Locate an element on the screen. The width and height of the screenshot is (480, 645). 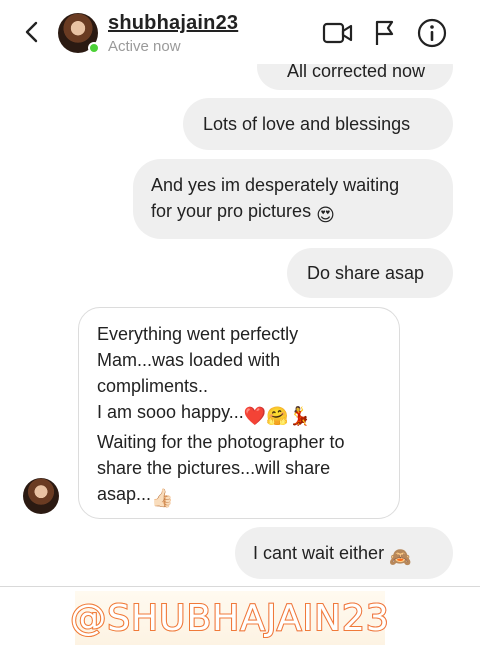
message-text-line: Mam...was loaded with is located at coordinates (189, 360).